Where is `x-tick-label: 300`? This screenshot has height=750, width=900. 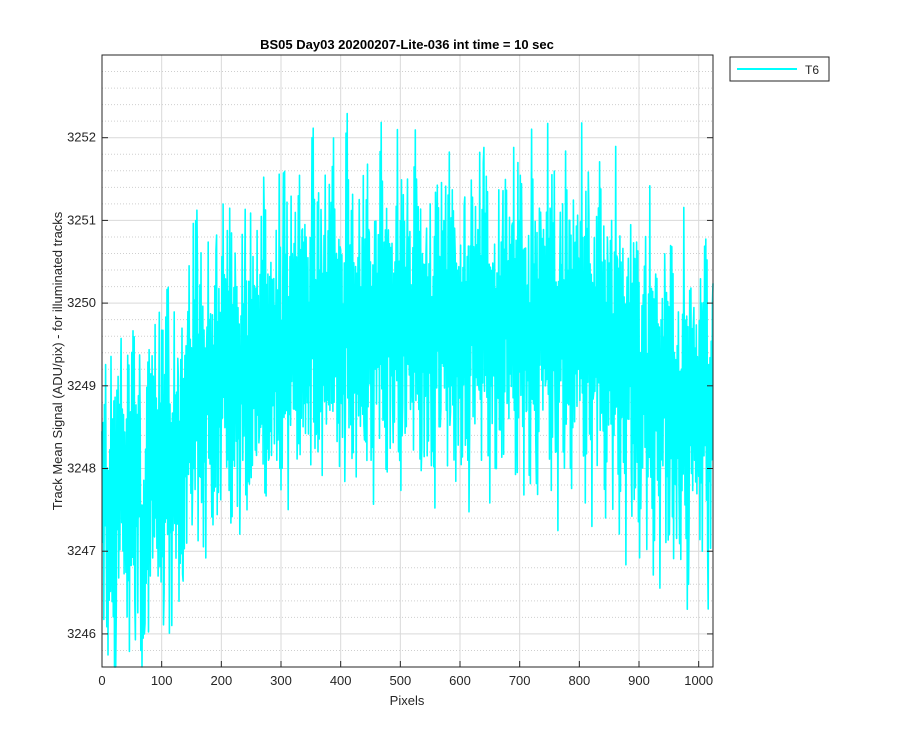 x-tick-label: 300 is located at coordinates (281, 680).